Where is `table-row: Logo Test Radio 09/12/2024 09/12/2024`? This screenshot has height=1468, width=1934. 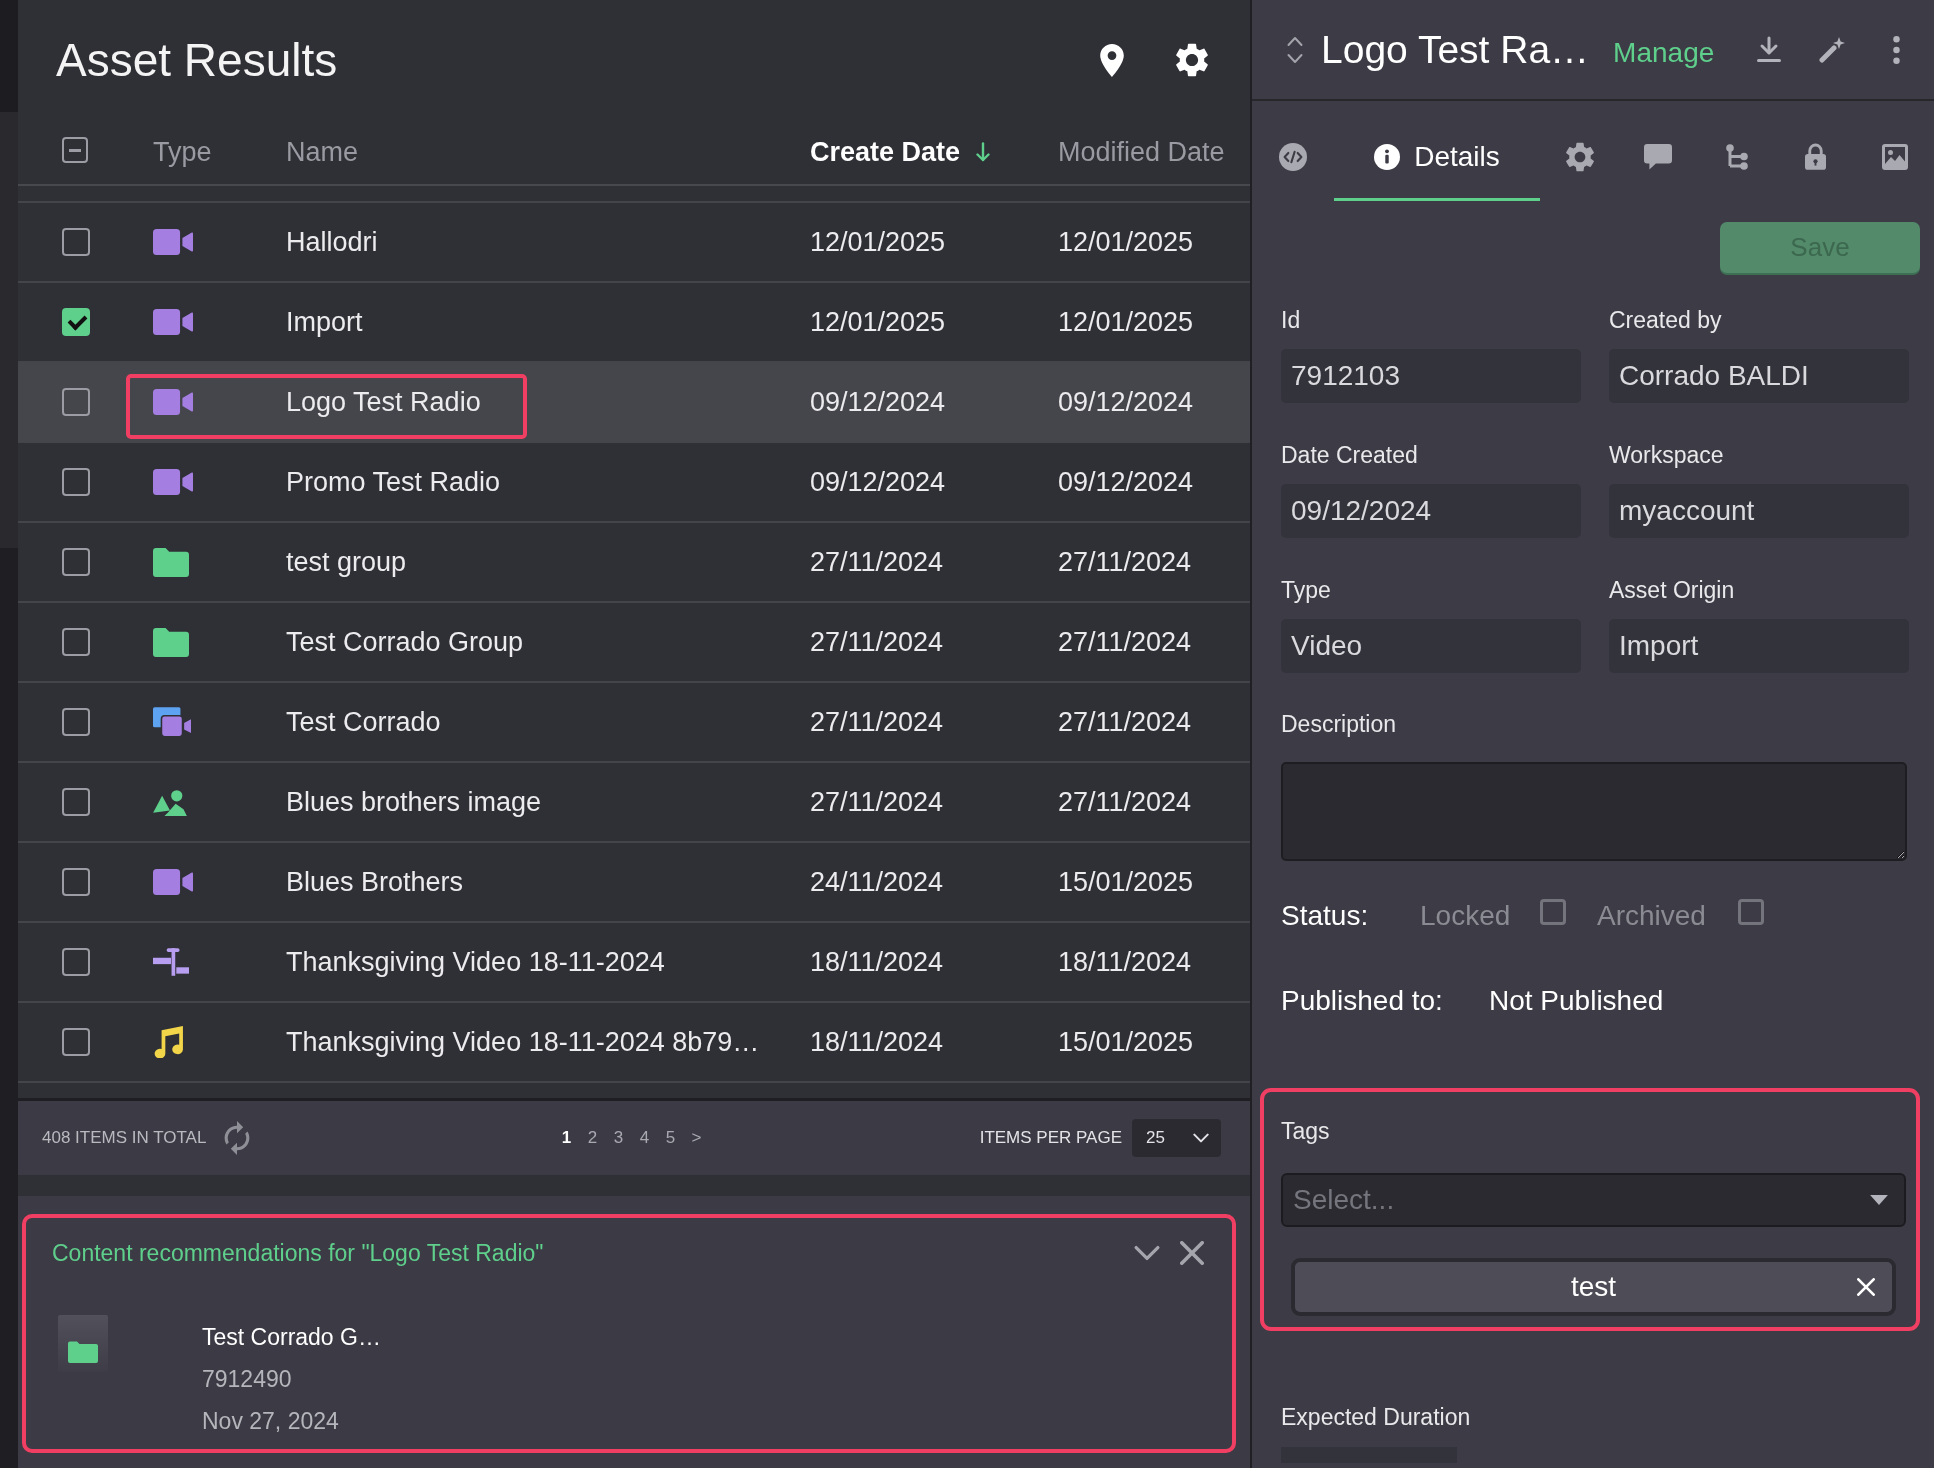
table-row: Logo Test Radio 09/12/2024 09/12/2024 is located at coordinates (634, 403).